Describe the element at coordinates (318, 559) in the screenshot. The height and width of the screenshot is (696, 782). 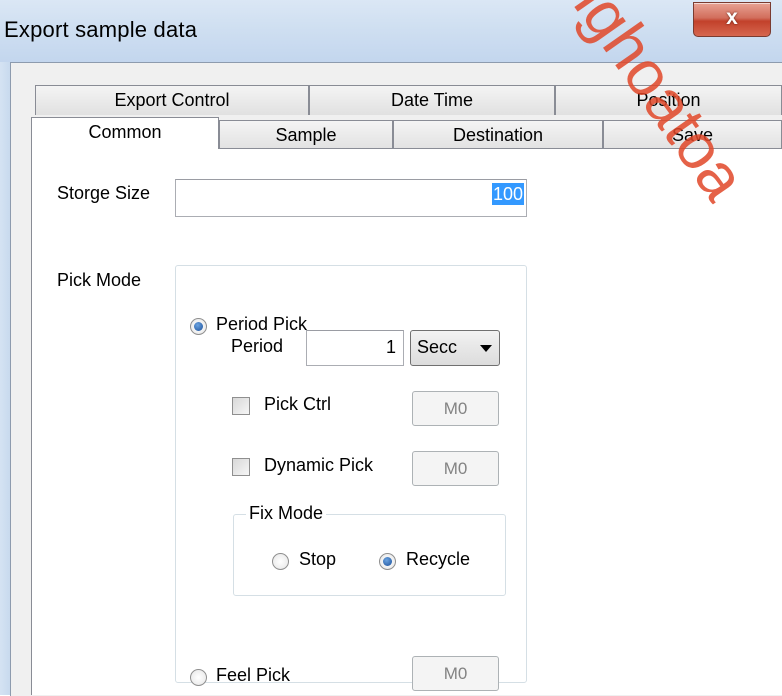
I see `stop-label: Stop` at that location.